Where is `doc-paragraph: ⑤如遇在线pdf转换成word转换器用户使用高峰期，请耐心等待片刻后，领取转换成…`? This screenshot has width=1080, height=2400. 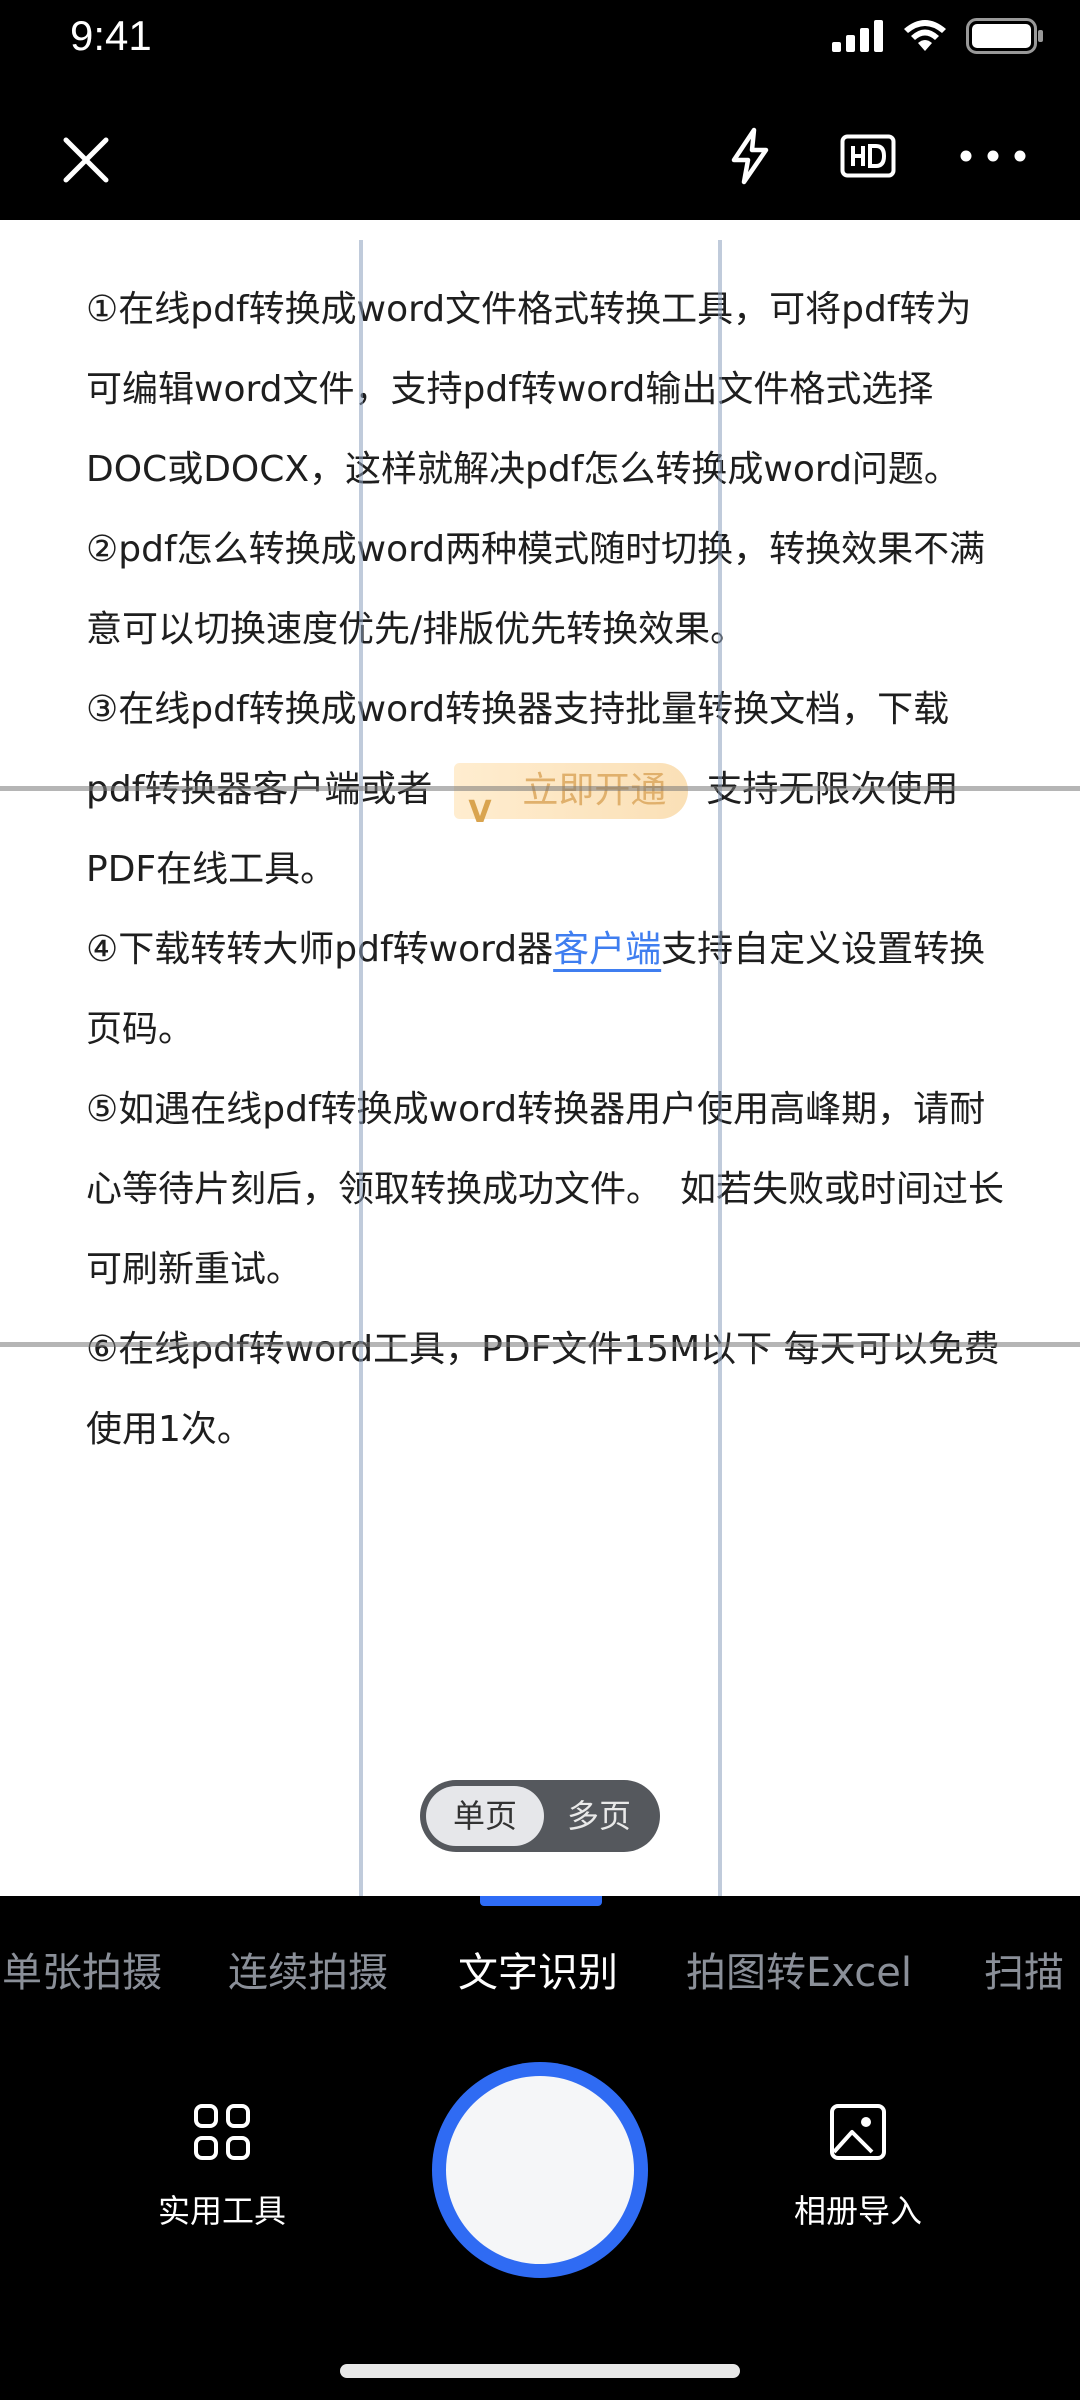
doc-paragraph: ⑤如遇在线pdf转换成word转换器用户使用高峰期，请耐心等待片刻后，领取转换成… is located at coordinates (545, 1189).